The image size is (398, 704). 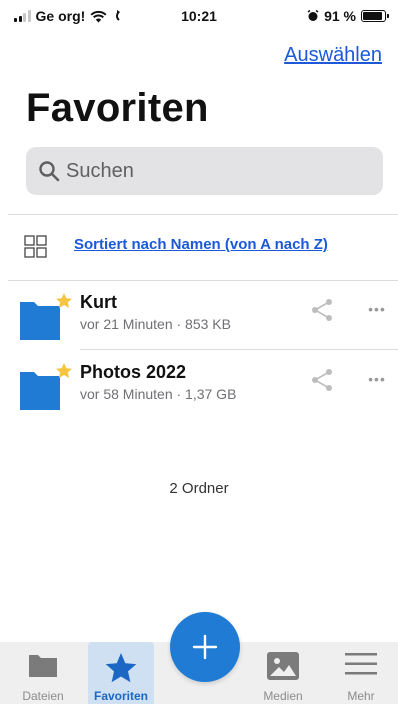 What do you see at coordinates (216, 171) in the screenshot?
I see `search-input` at bounding box center [216, 171].